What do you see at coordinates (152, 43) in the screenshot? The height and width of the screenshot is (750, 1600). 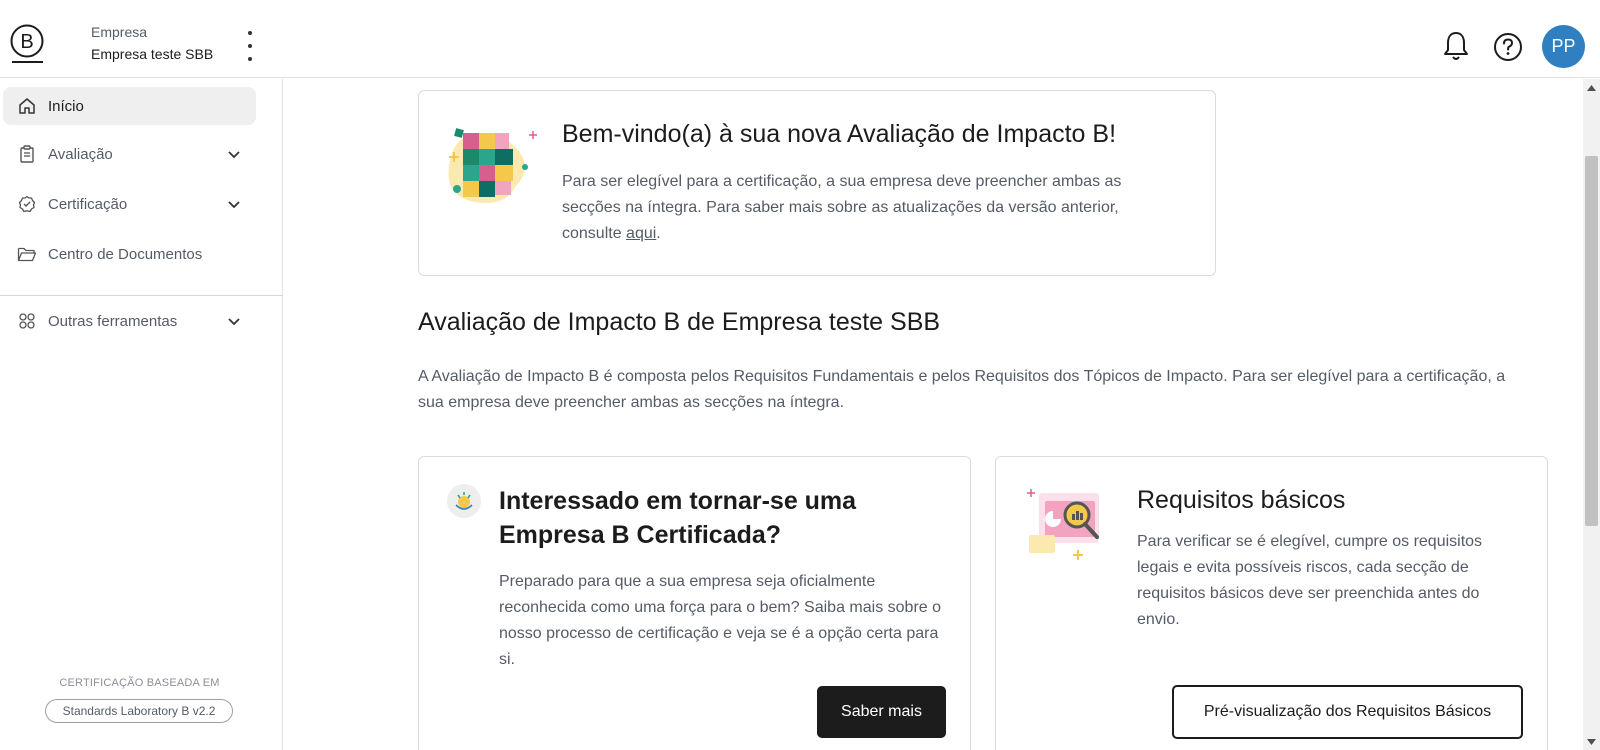 I see `company-switcher: Empresa Empresa teste SBB` at bounding box center [152, 43].